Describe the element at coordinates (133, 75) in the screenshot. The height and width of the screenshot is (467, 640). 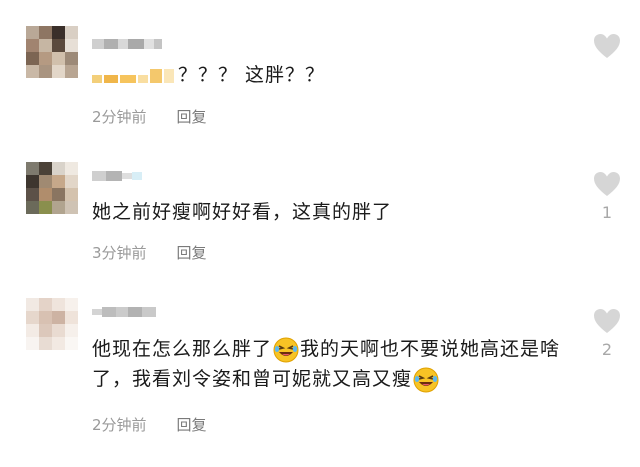
I see `blurred-name-mention` at that location.